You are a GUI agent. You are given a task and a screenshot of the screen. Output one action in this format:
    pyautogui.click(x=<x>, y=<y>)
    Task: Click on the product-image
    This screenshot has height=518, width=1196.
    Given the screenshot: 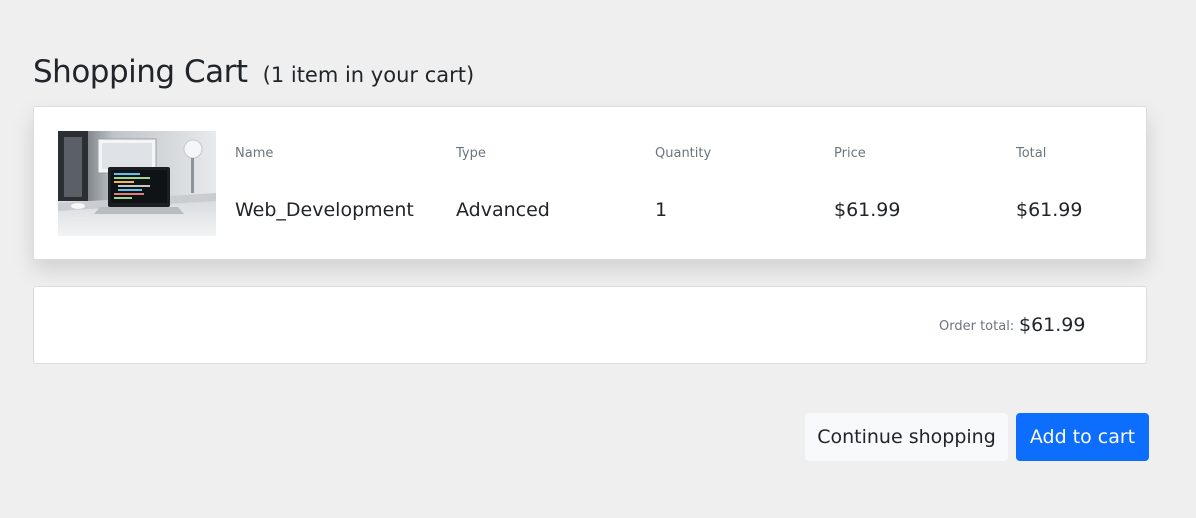 What is the action you would take?
    pyautogui.click(x=137, y=183)
    